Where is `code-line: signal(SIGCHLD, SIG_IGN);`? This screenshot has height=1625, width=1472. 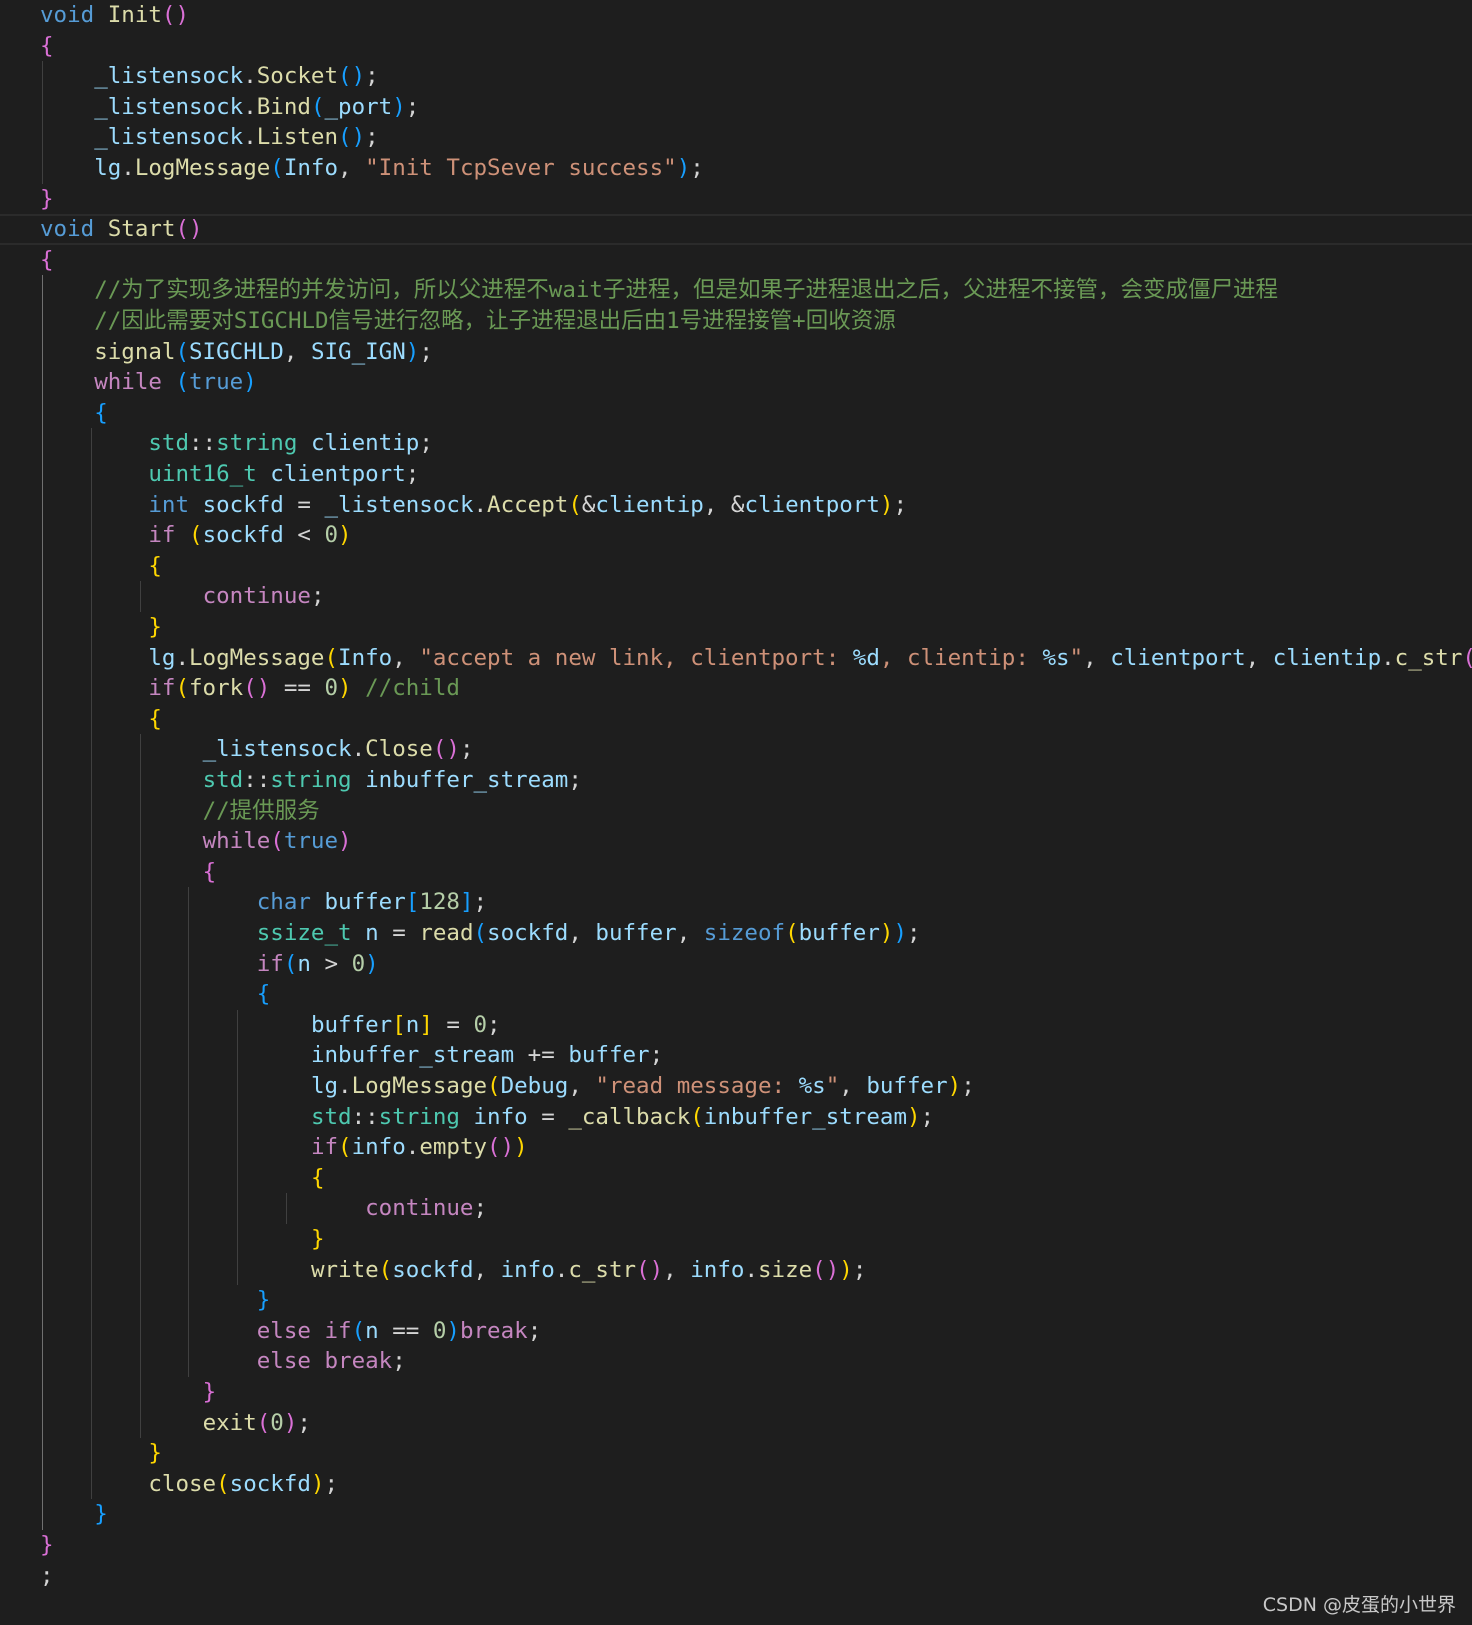
code-line: signal(SIGCHLD, SIG_IGN); is located at coordinates (736, 352).